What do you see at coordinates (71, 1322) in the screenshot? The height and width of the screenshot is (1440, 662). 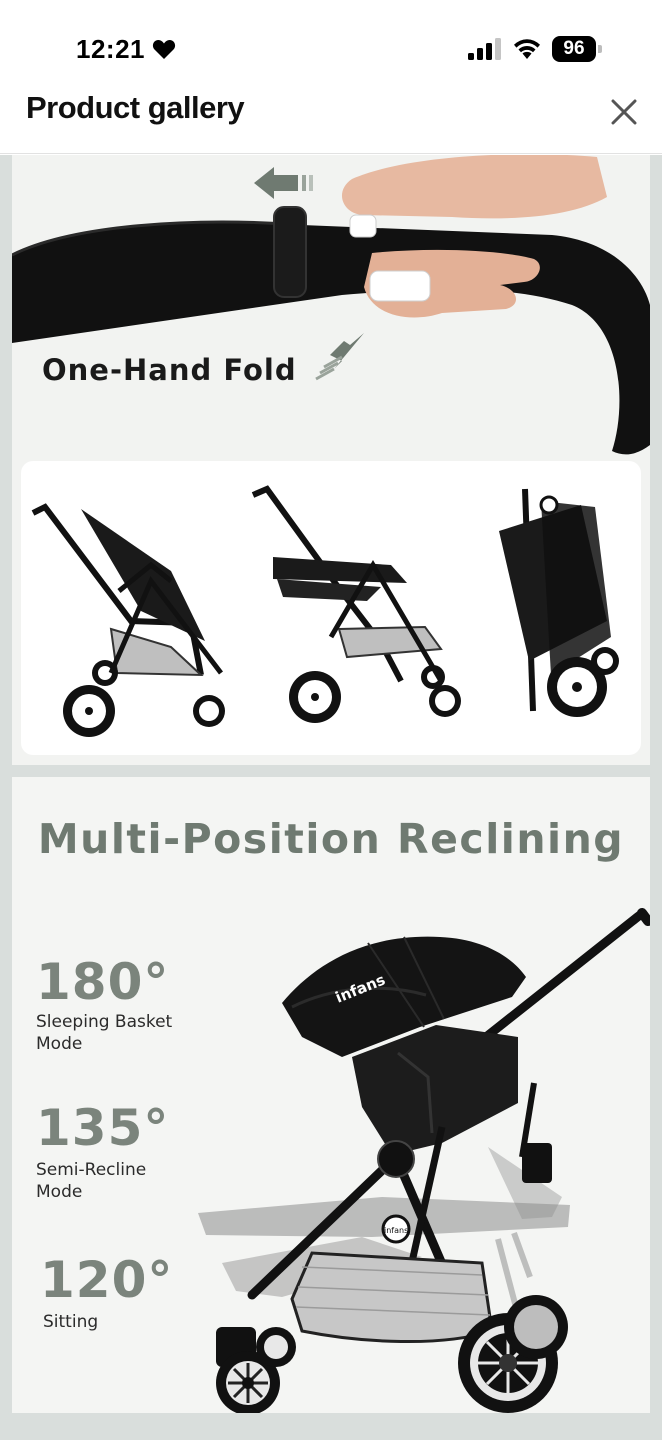 I see `angle-120-label: Sitting` at bounding box center [71, 1322].